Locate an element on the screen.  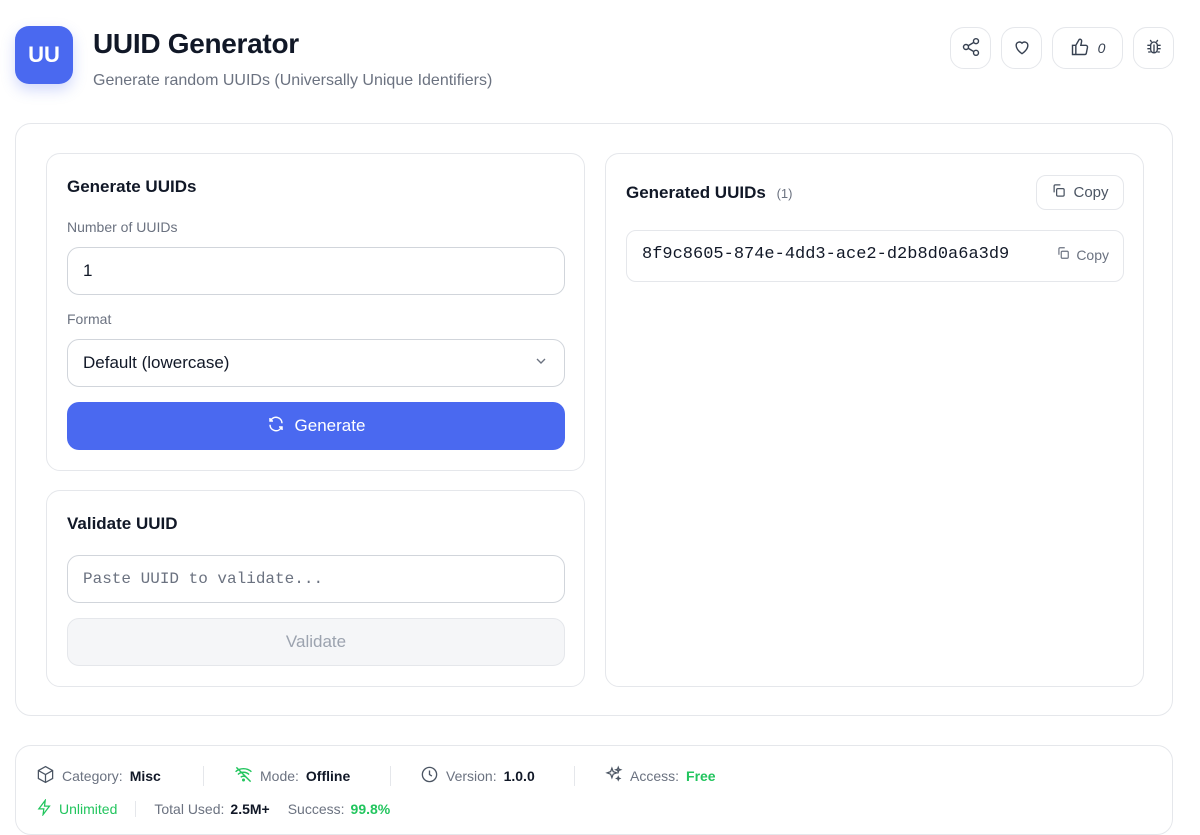
uuid-value: 8f9c8605-874e-4dd3-ace2-d2b8d0a6a3d9 is located at coordinates (826, 254).